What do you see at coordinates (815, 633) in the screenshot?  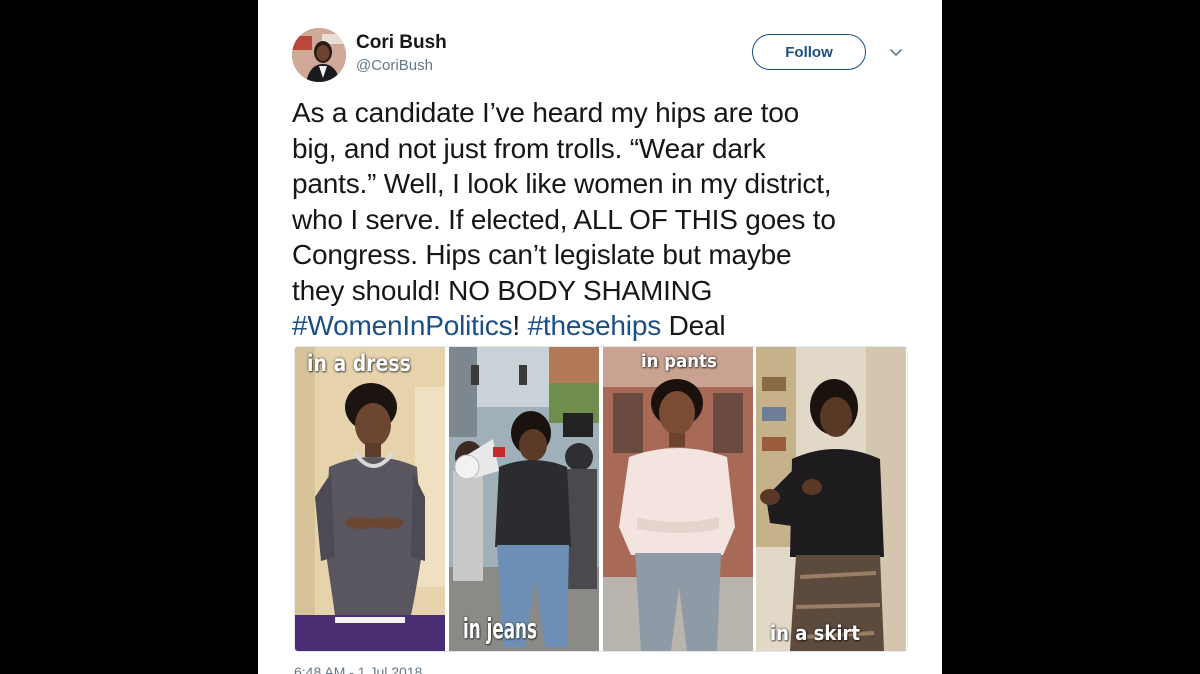 I see `caption-in-a-skirt: in a skirt` at bounding box center [815, 633].